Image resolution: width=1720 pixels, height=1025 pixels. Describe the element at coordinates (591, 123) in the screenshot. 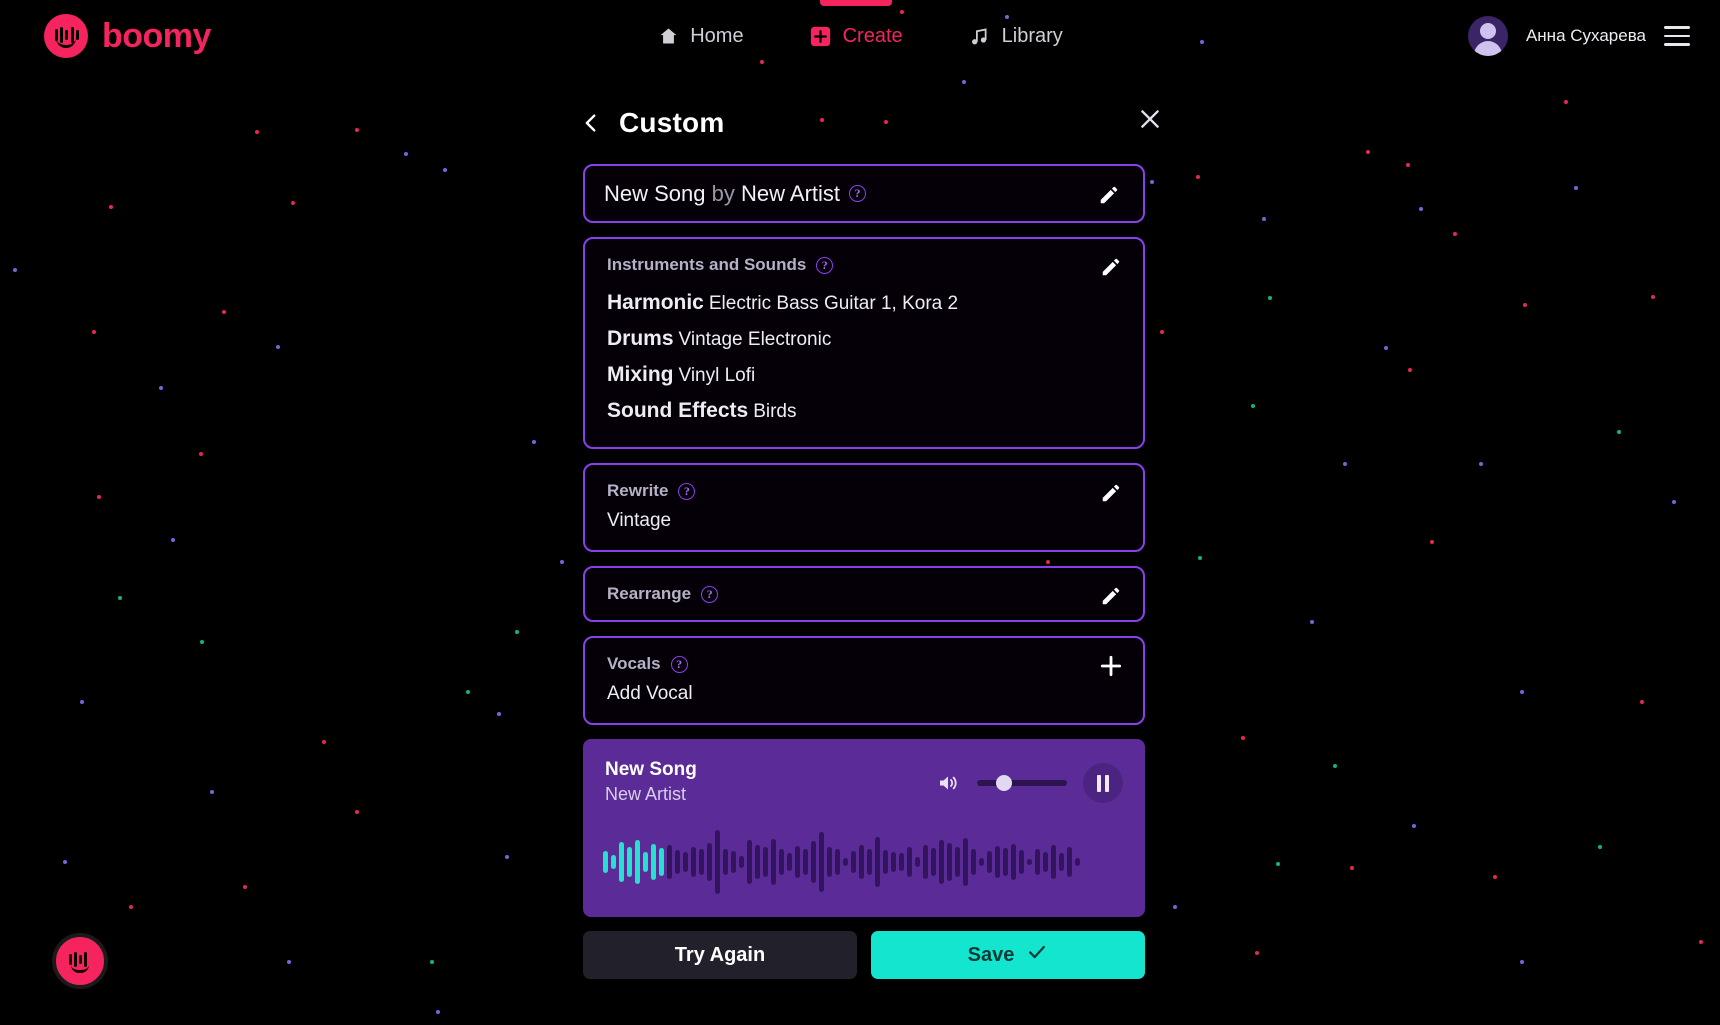

I see `chevron-left-icon` at that location.